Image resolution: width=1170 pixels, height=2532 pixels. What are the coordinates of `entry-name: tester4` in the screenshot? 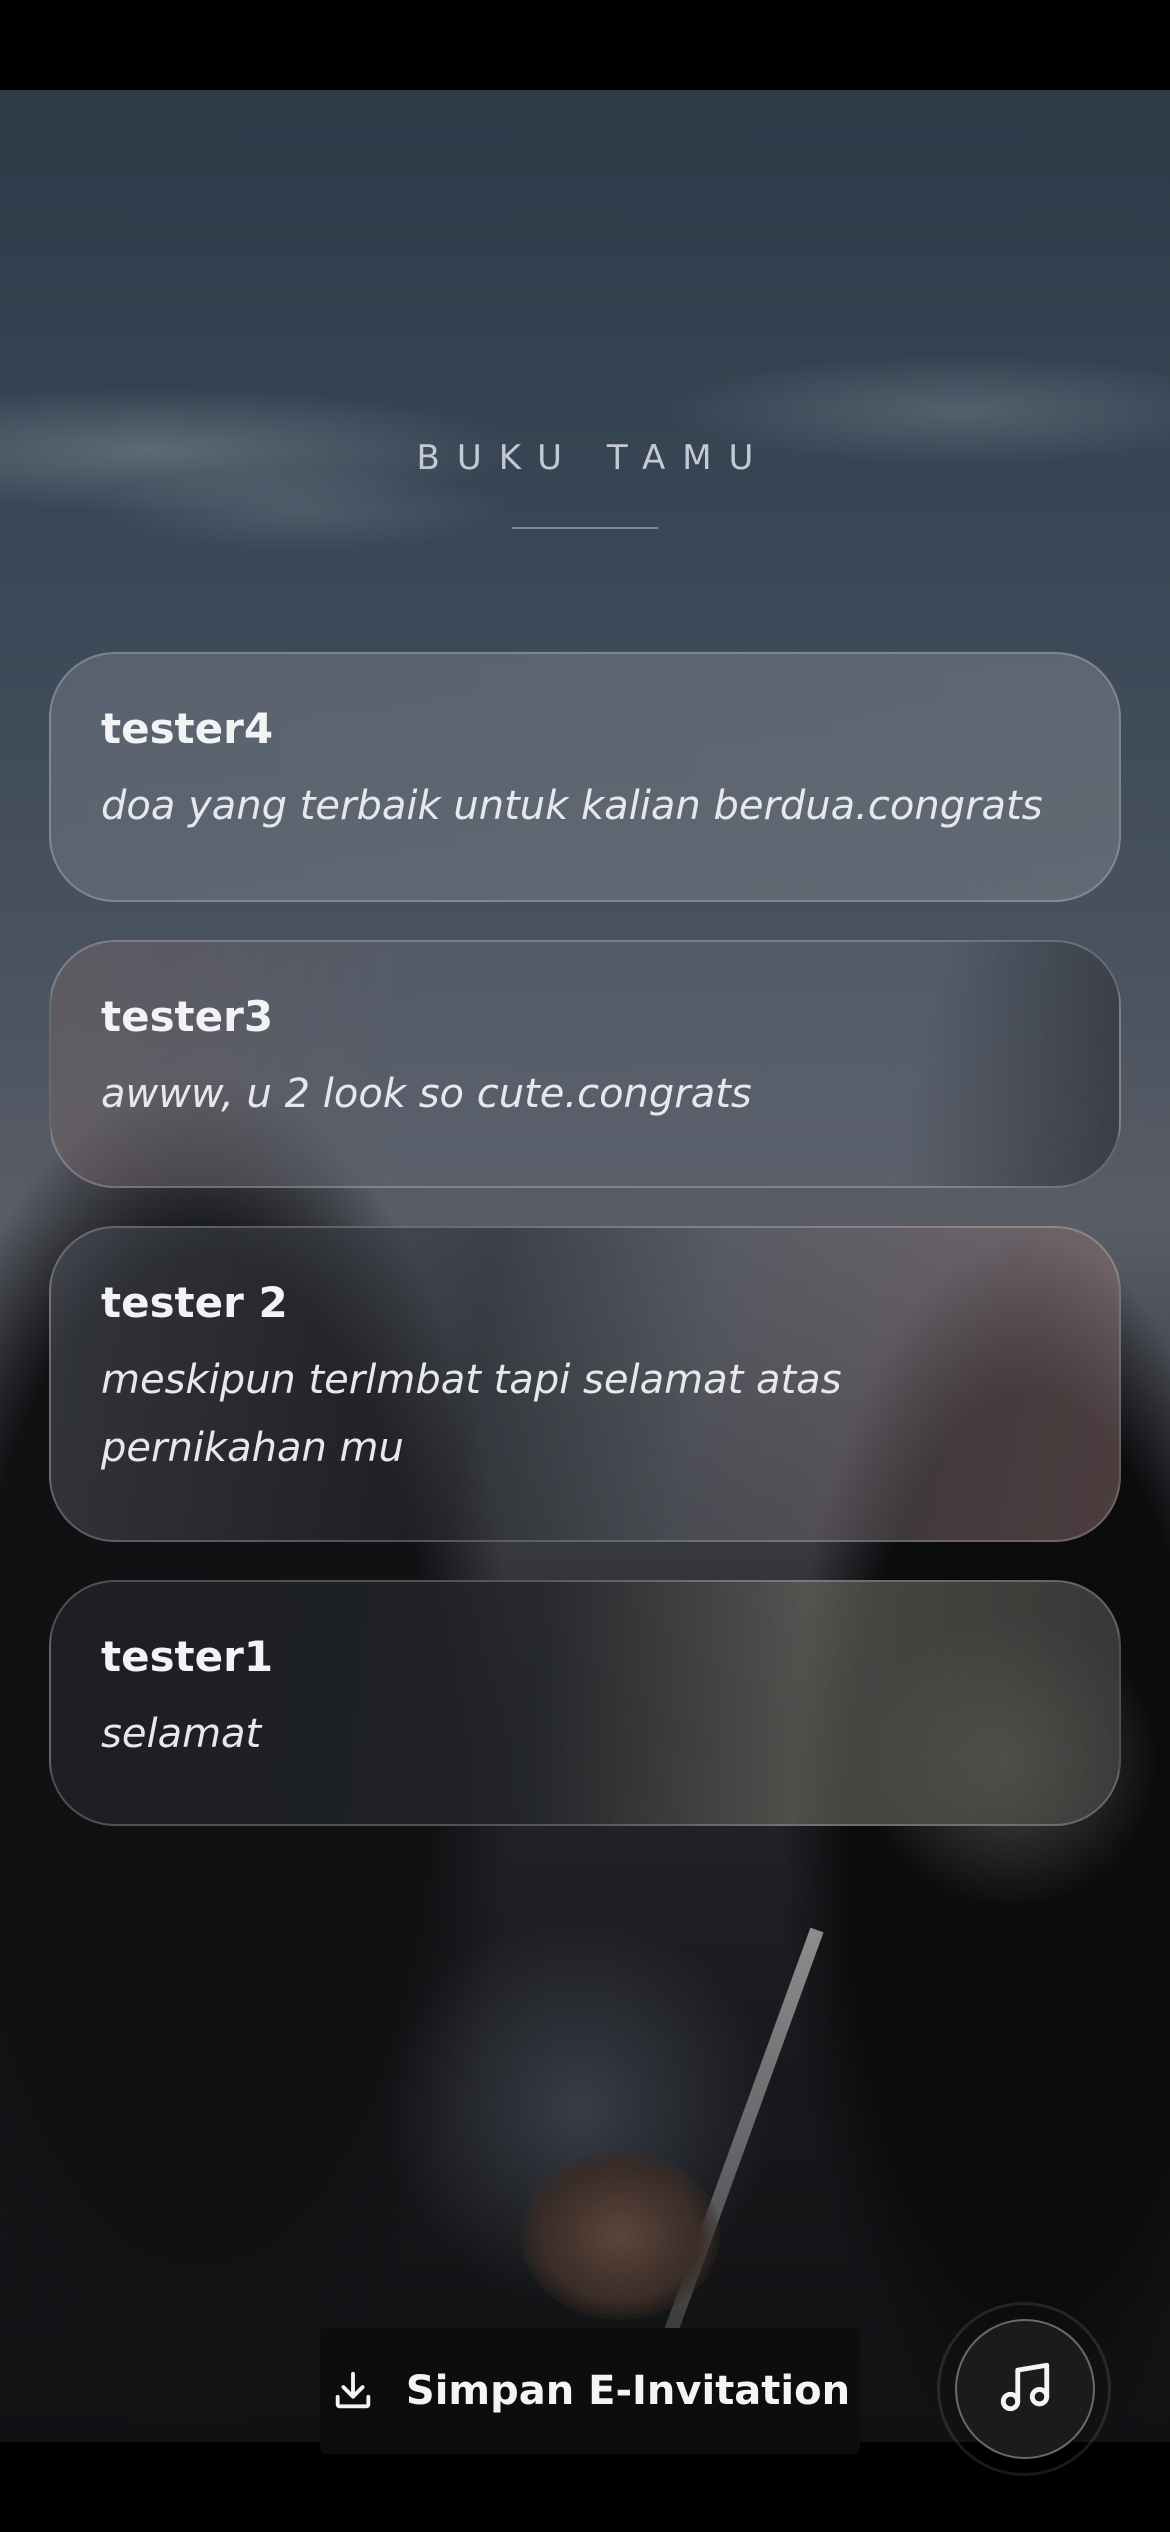 It's located at (187, 728).